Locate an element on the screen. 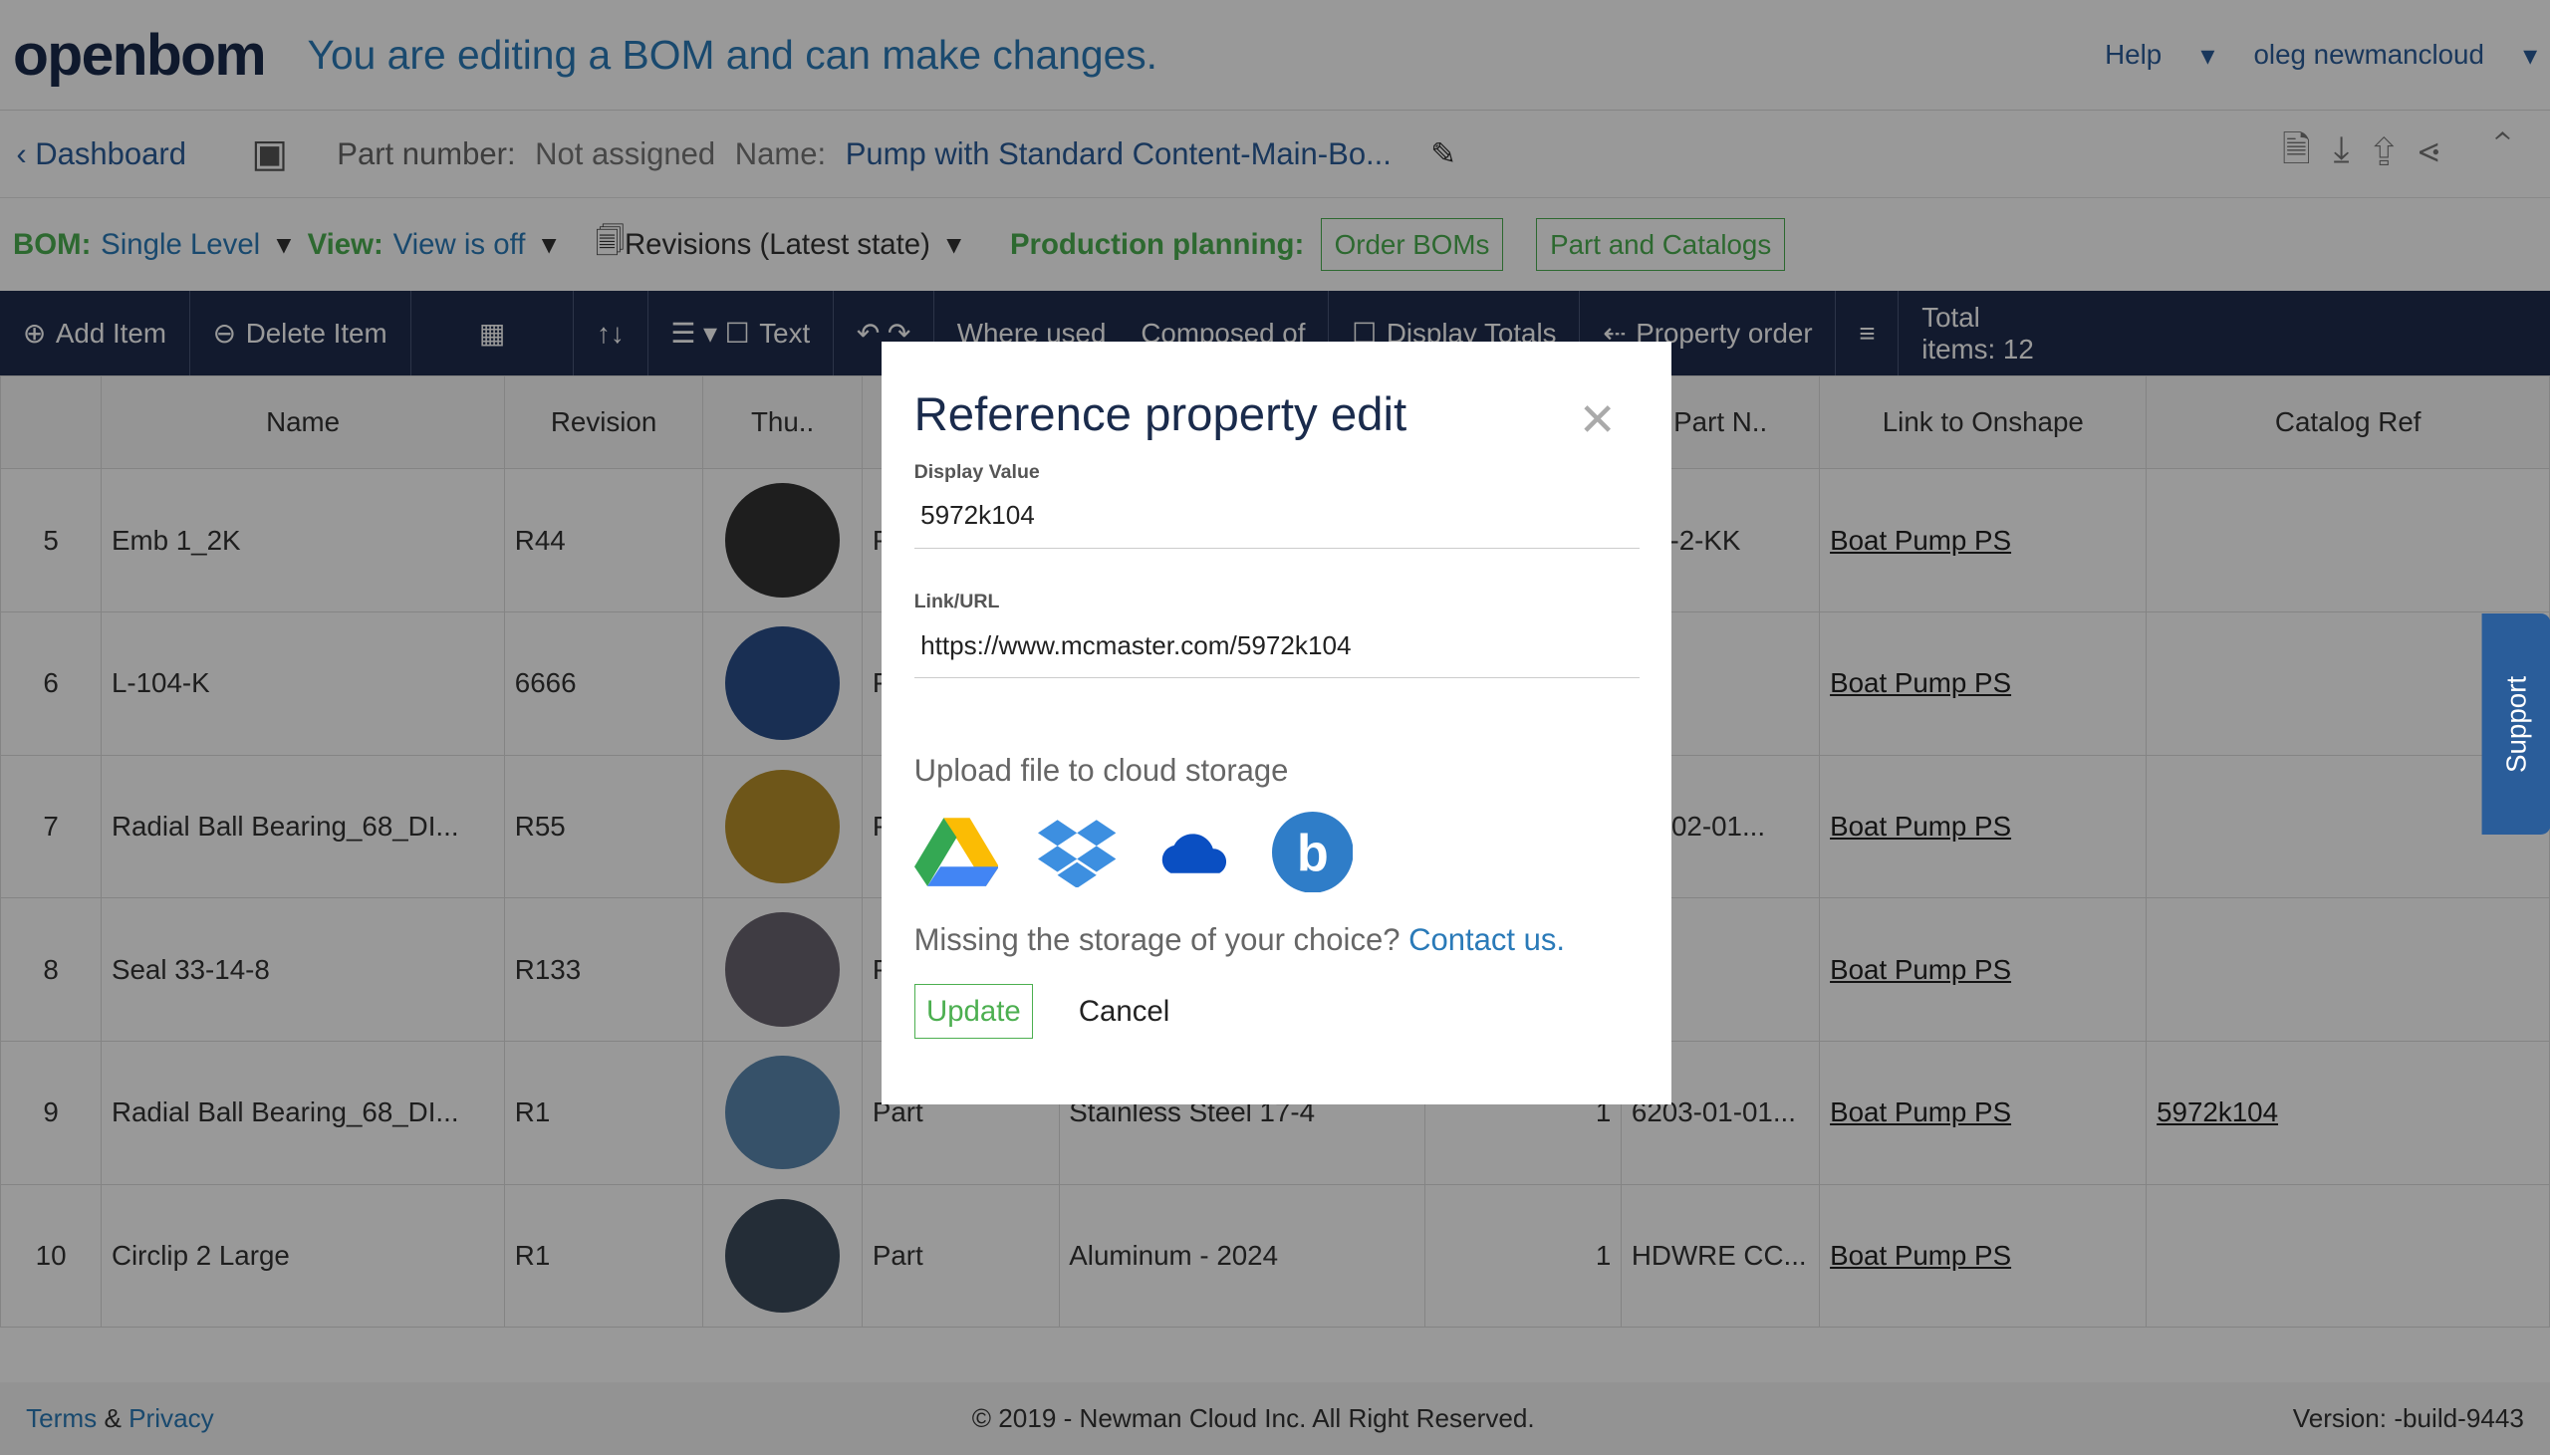 The image size is (2550, 1456). cancel-button: Cancel is located at coordinates (1124, 1012).